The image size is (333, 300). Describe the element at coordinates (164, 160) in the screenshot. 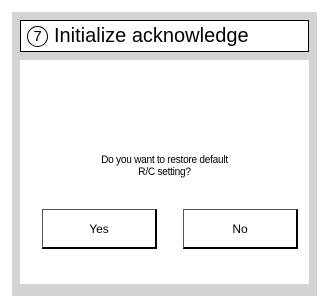

I see `message-line-1: Do you want to restore default` at that location.